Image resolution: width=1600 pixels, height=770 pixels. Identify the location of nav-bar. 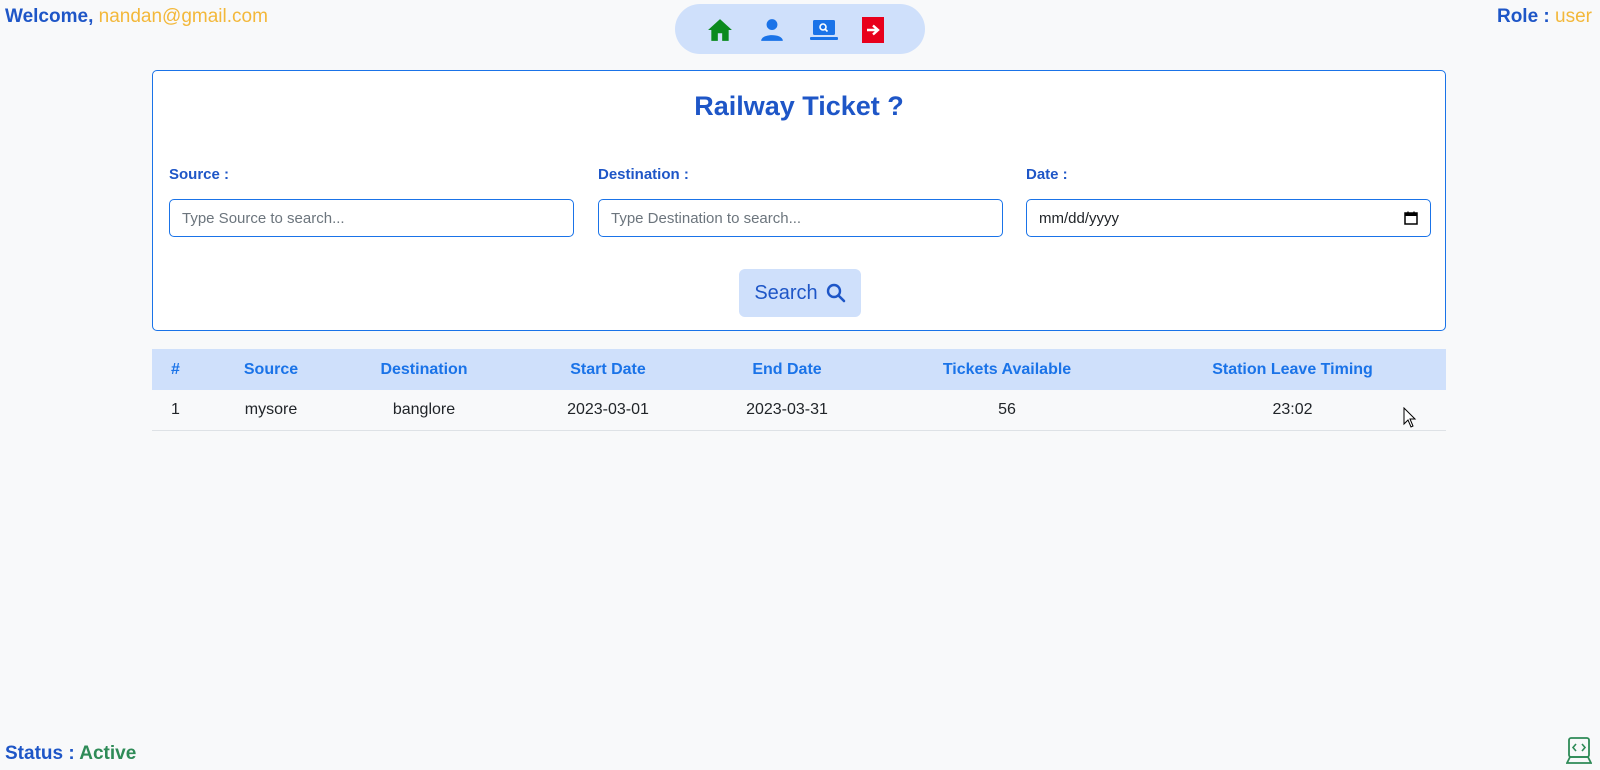
(800, 29).